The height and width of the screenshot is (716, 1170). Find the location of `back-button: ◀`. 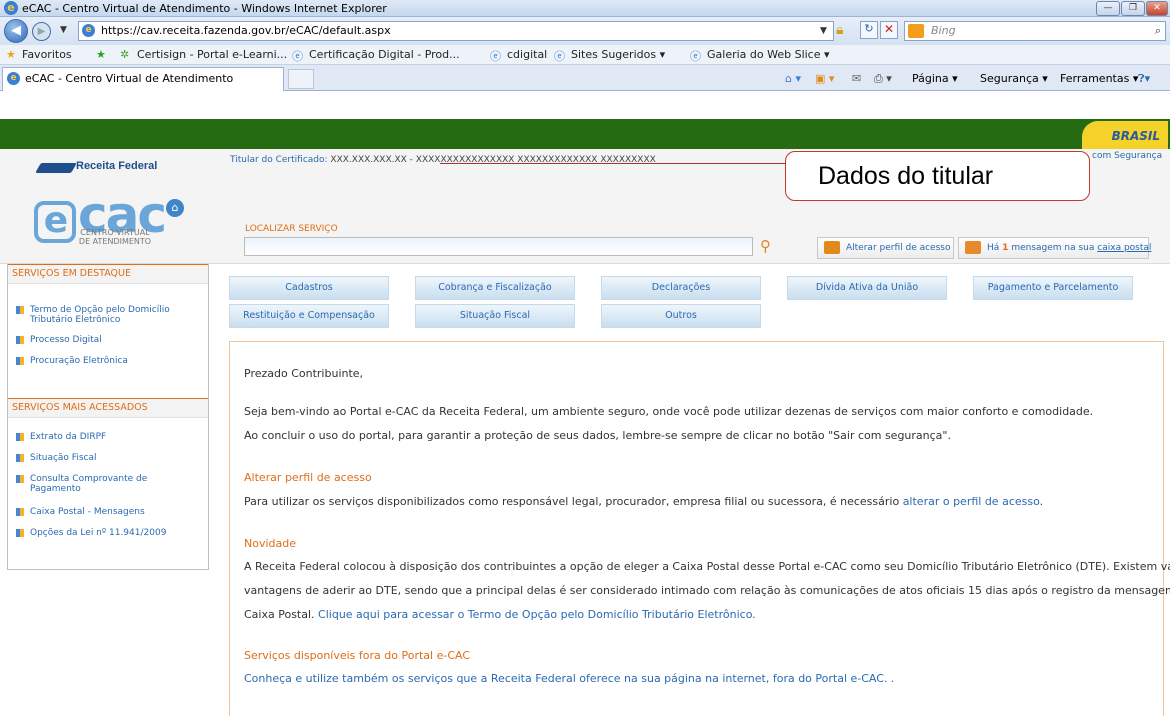

back-button: ◀ is located at coordinates (16, 31).